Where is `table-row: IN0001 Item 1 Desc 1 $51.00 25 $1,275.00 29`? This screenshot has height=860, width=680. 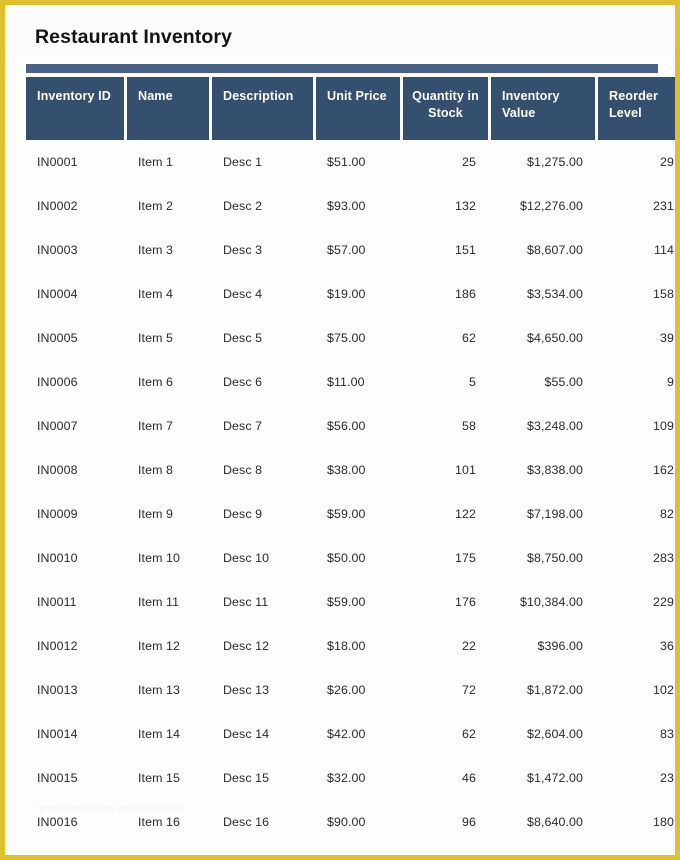
table-row: IN0001 Item 1 Desc 1 $51.00 25 $1,275.00 29 is located at coordinates (350, 162).